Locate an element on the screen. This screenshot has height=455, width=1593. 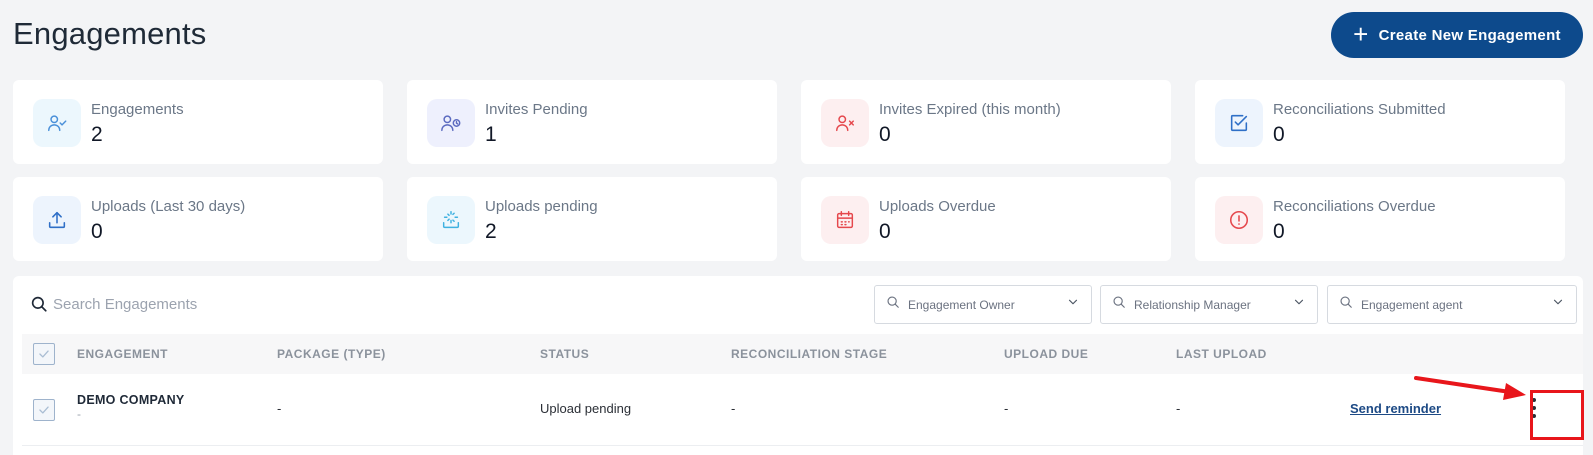
engagement-name: DEMO COMPANY is located at coordinates (131, 400).